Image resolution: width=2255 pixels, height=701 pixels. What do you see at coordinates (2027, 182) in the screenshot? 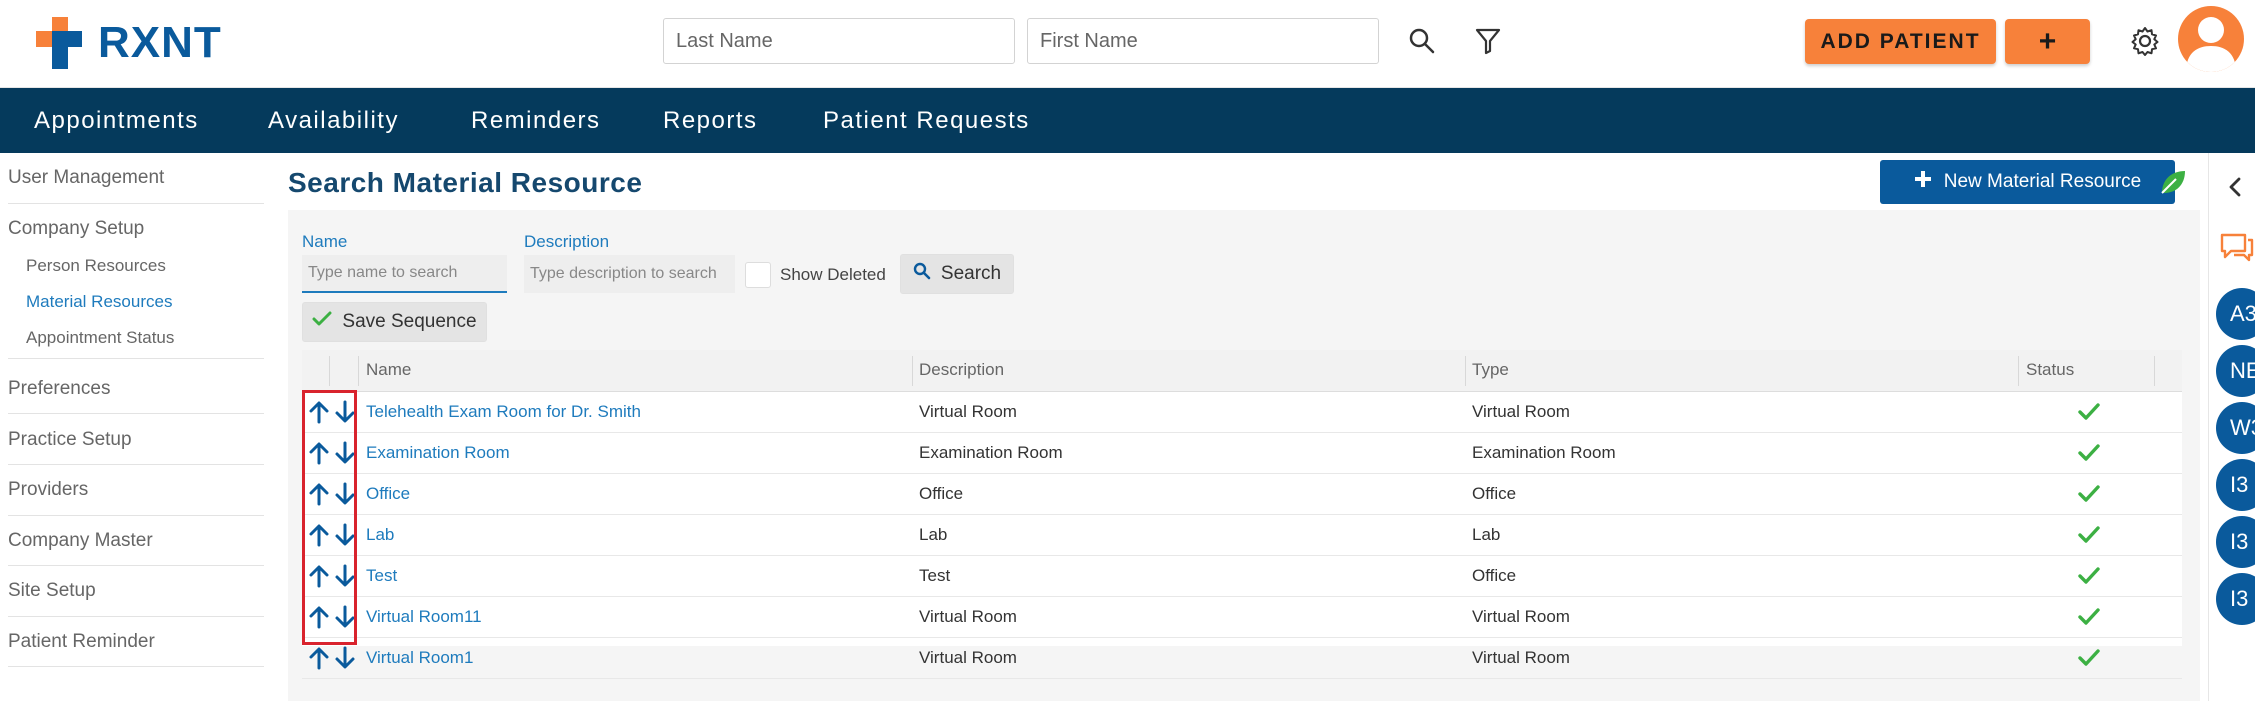
I see `new-material-resource-button: New Material Resource` at bounding box center [2027, 182].